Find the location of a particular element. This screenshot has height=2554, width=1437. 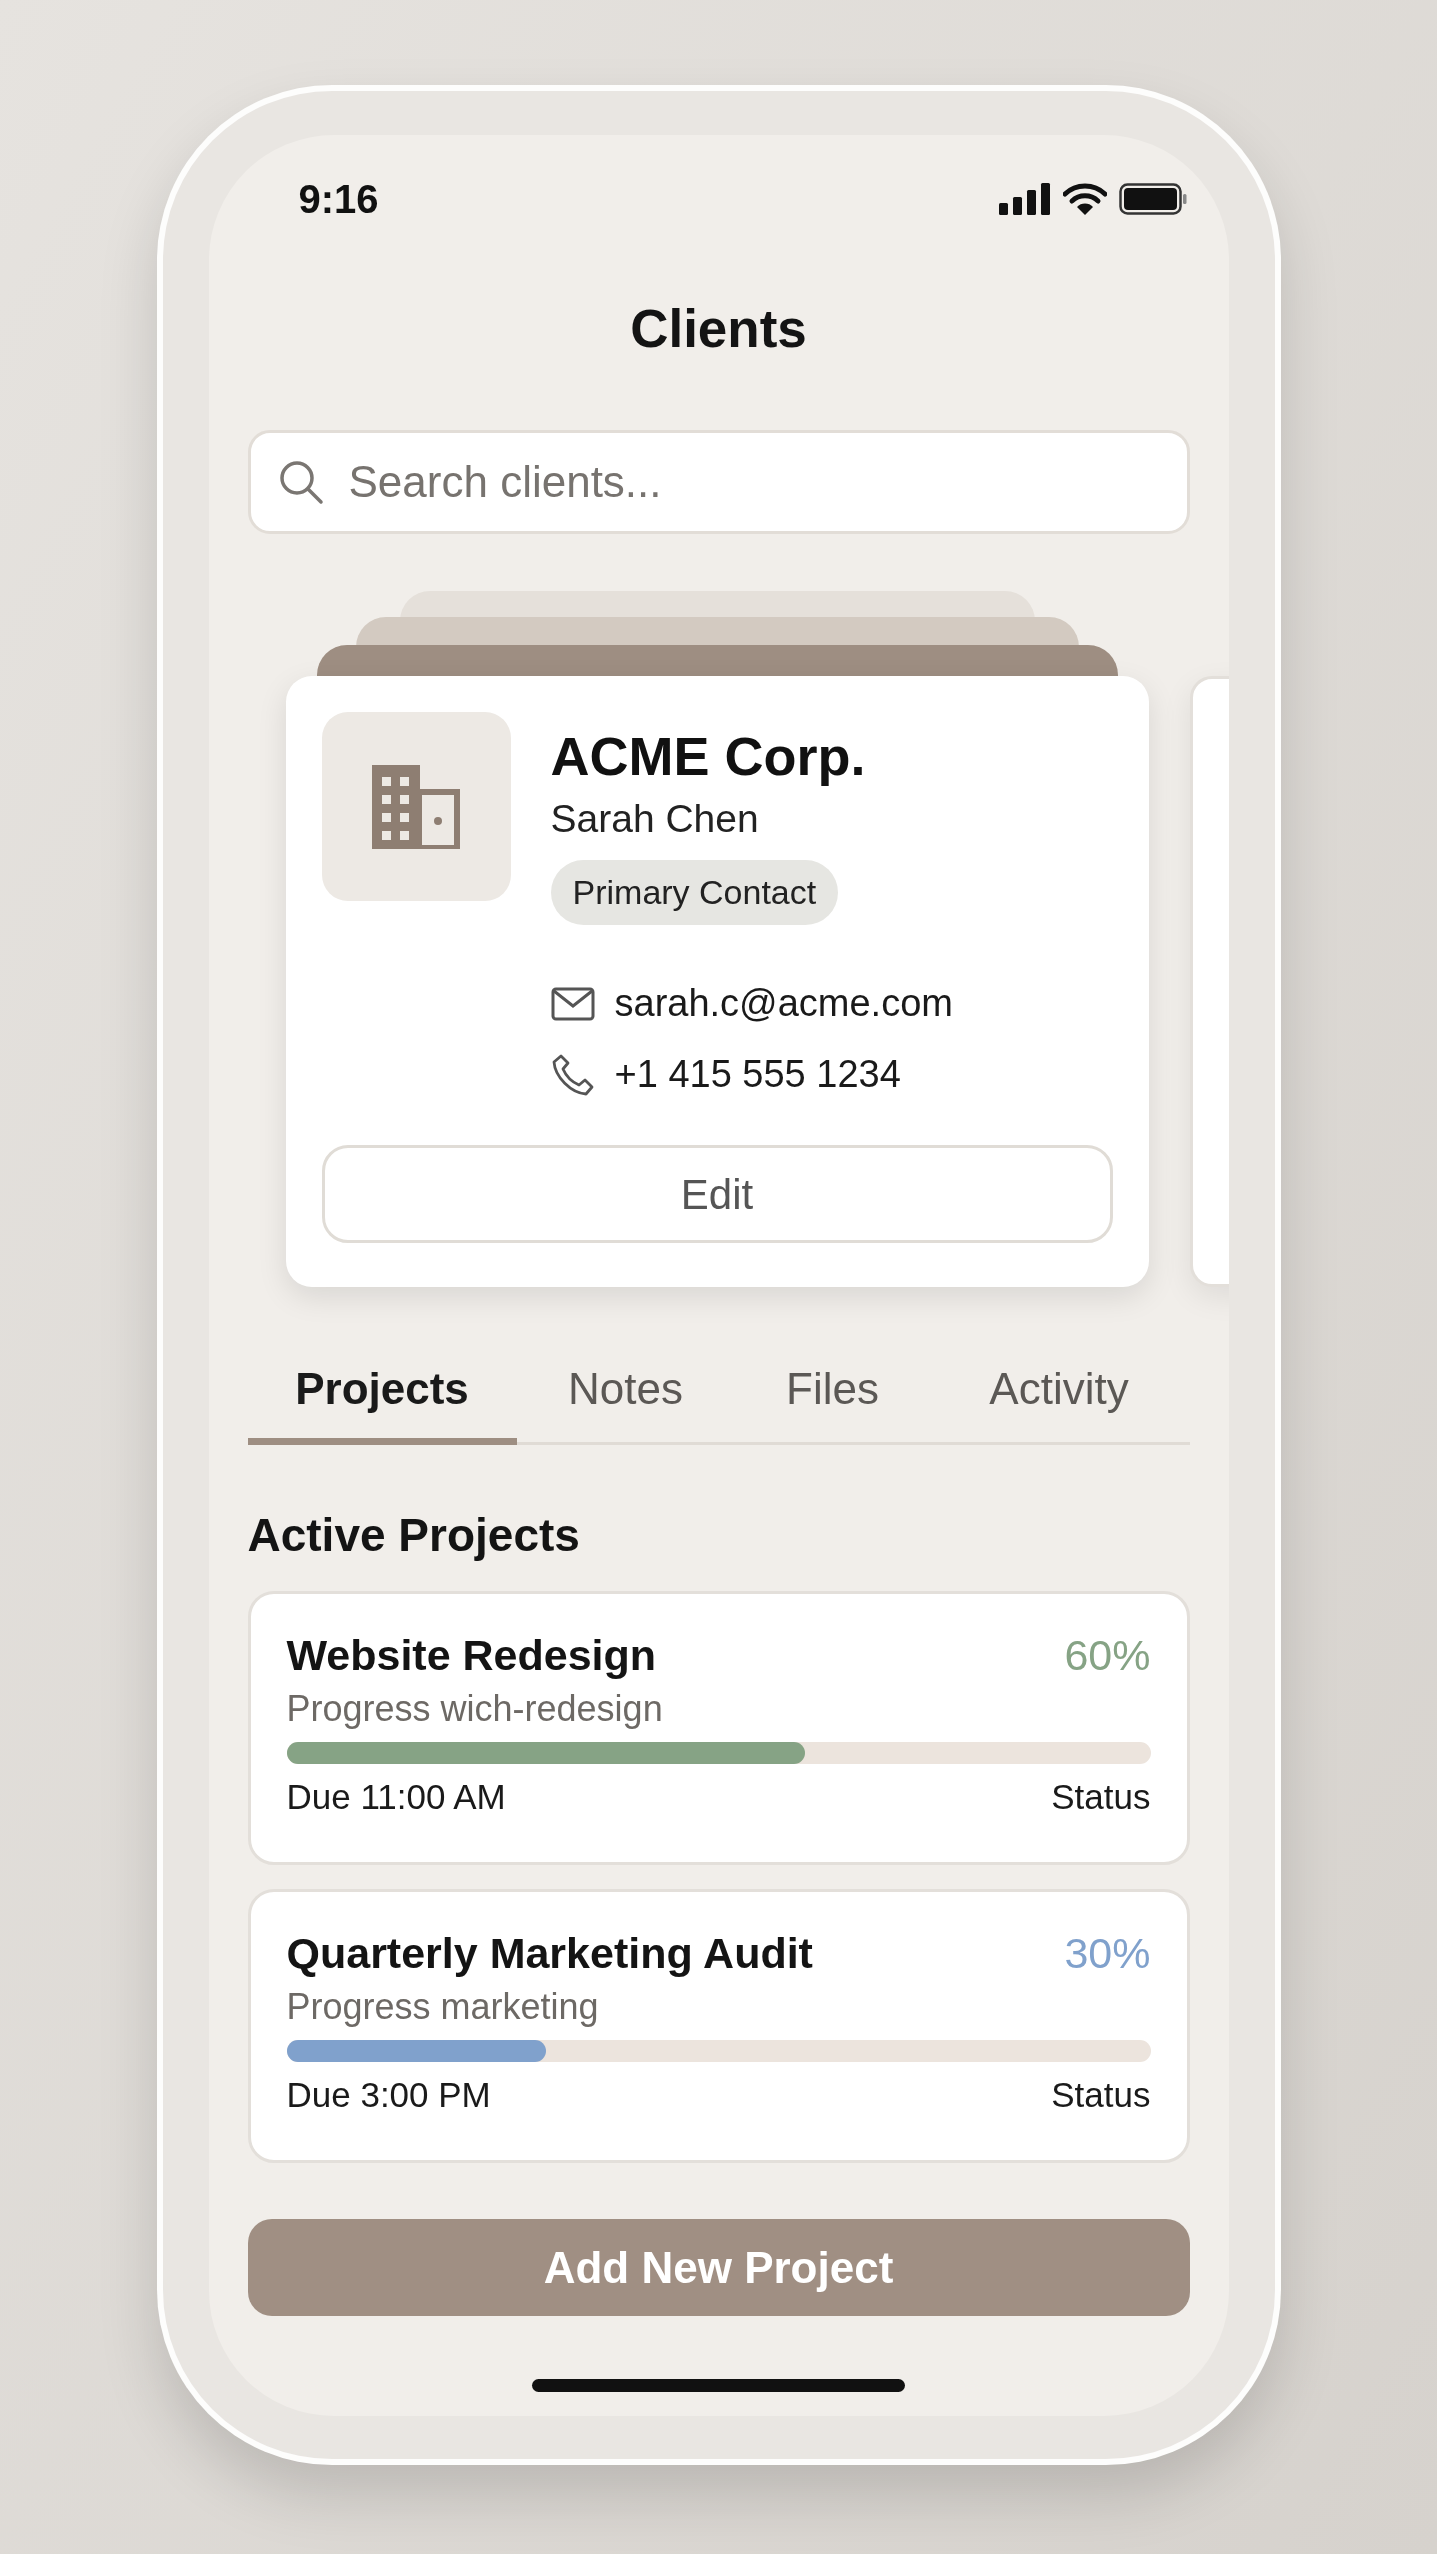

wifi-icon is located at coordinates (1084, 199).